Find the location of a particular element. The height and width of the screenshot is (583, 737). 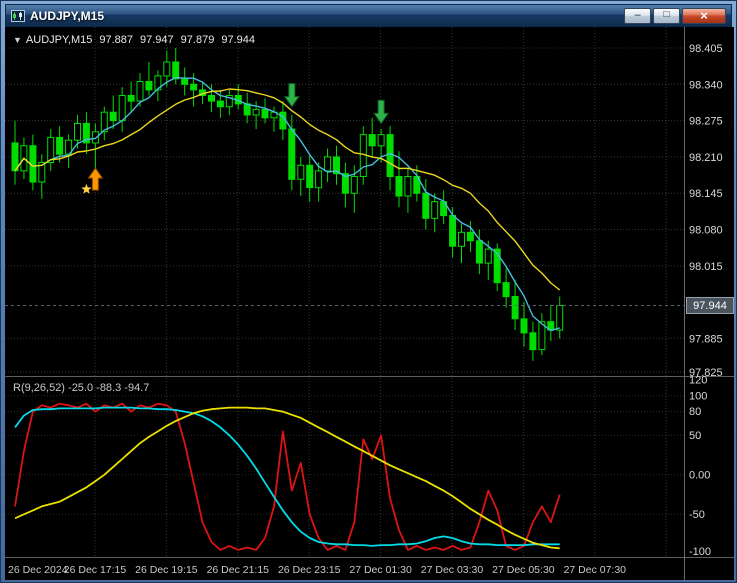

ohlc-open-value: 97.887 is located at coordinates (116, 40).